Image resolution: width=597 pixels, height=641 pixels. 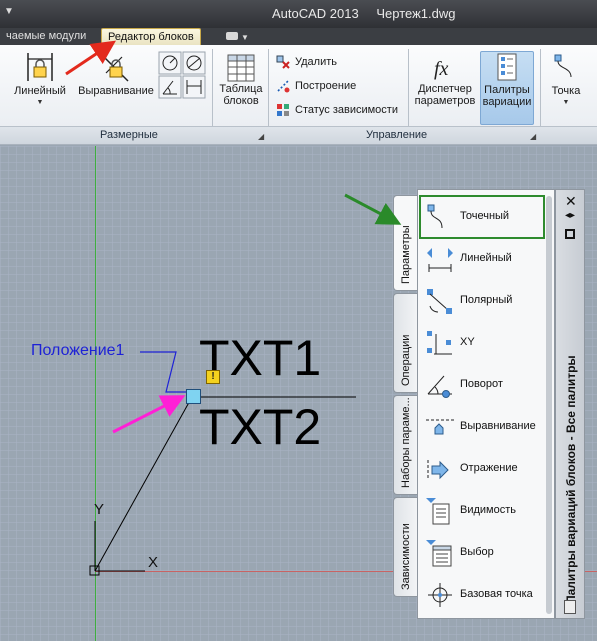 I want to click on linear-constraint-label: Линейный, so click(x=40, y=91).